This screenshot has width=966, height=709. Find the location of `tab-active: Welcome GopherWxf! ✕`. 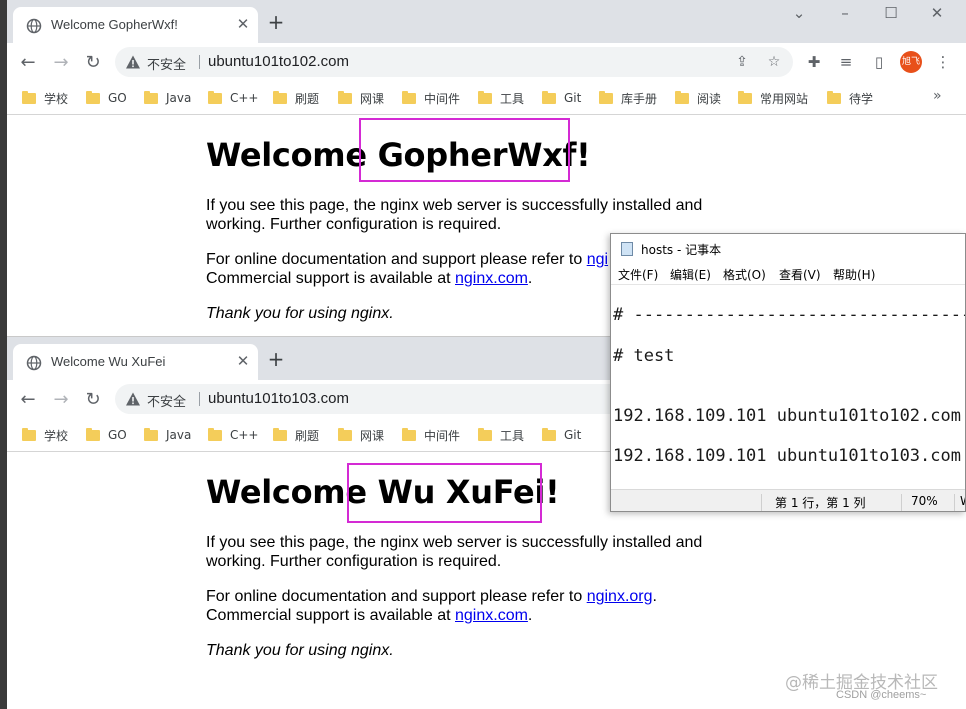

tab-active: Welcome GopherWxf! ✕ is located at coordinates (135, 25).